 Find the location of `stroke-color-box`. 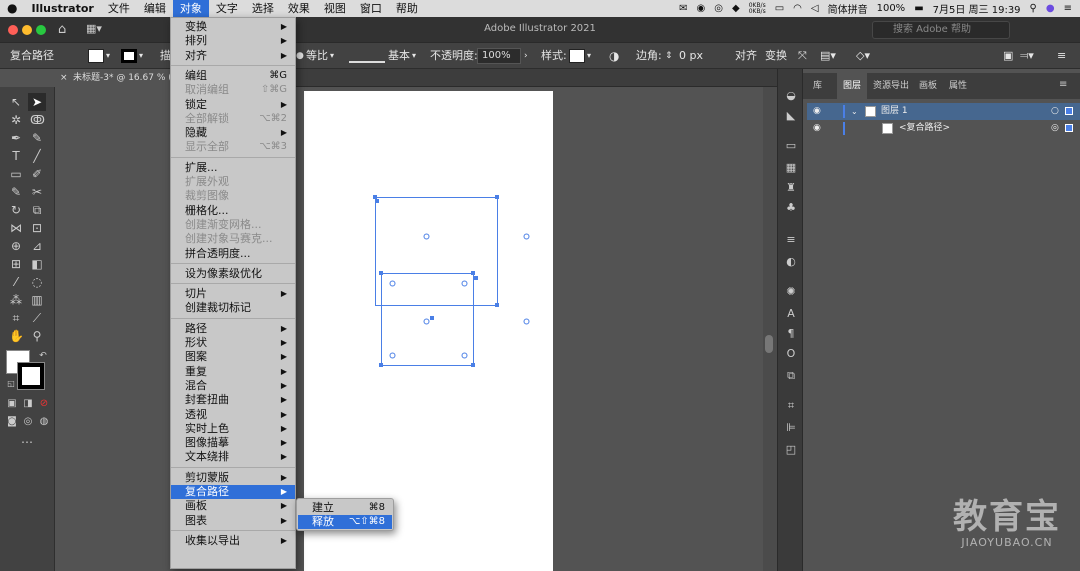

stroke-color-box is located at coordinates (31, 376).